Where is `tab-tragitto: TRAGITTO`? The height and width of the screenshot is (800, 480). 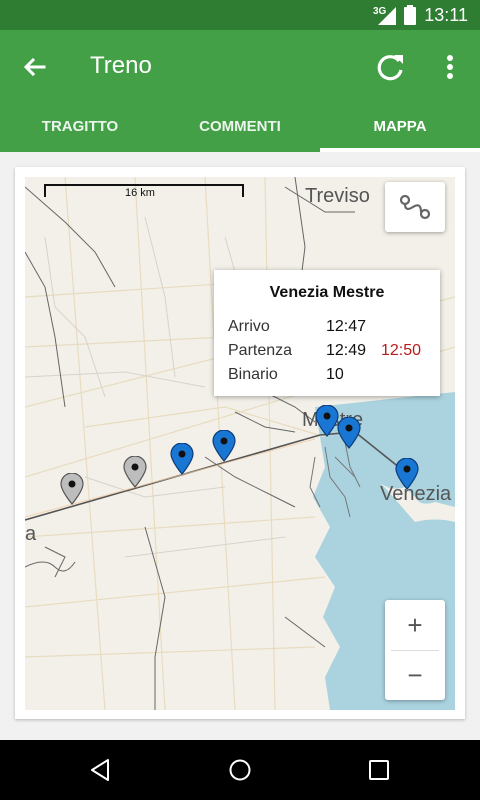 tab-tragitto: TRAGITTO is located at coordinates (80, 129).